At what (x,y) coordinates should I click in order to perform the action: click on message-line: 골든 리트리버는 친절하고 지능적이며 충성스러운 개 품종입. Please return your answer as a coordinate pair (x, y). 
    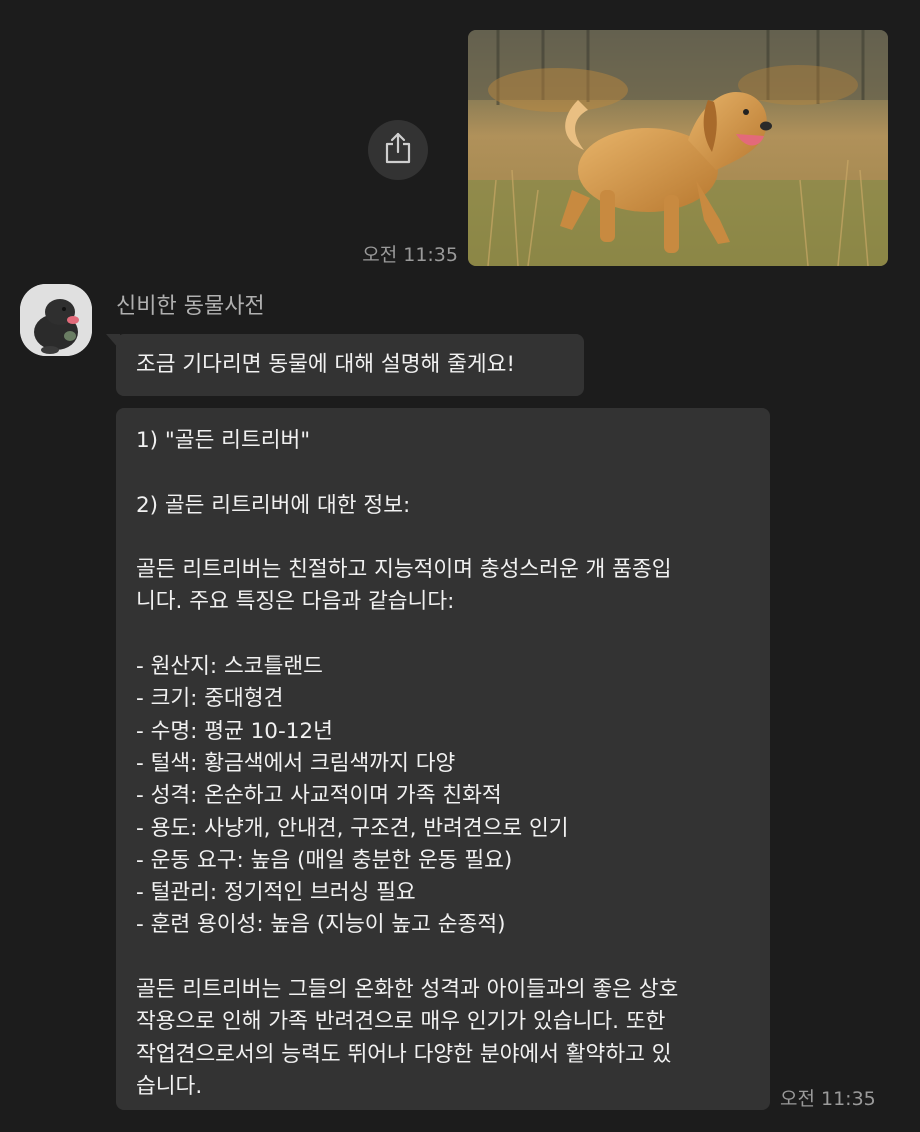
    Looking at the image, I should click on (404, 570).